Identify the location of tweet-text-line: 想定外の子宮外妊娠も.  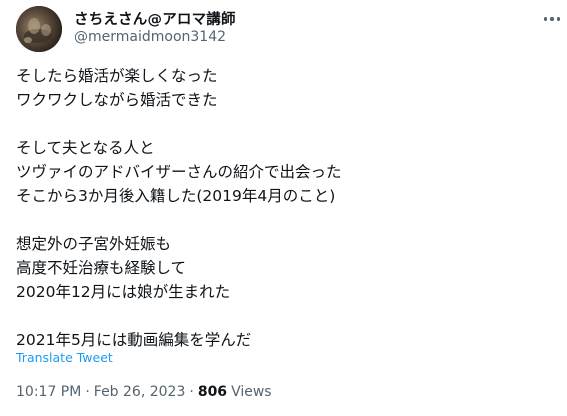
(94, 244).